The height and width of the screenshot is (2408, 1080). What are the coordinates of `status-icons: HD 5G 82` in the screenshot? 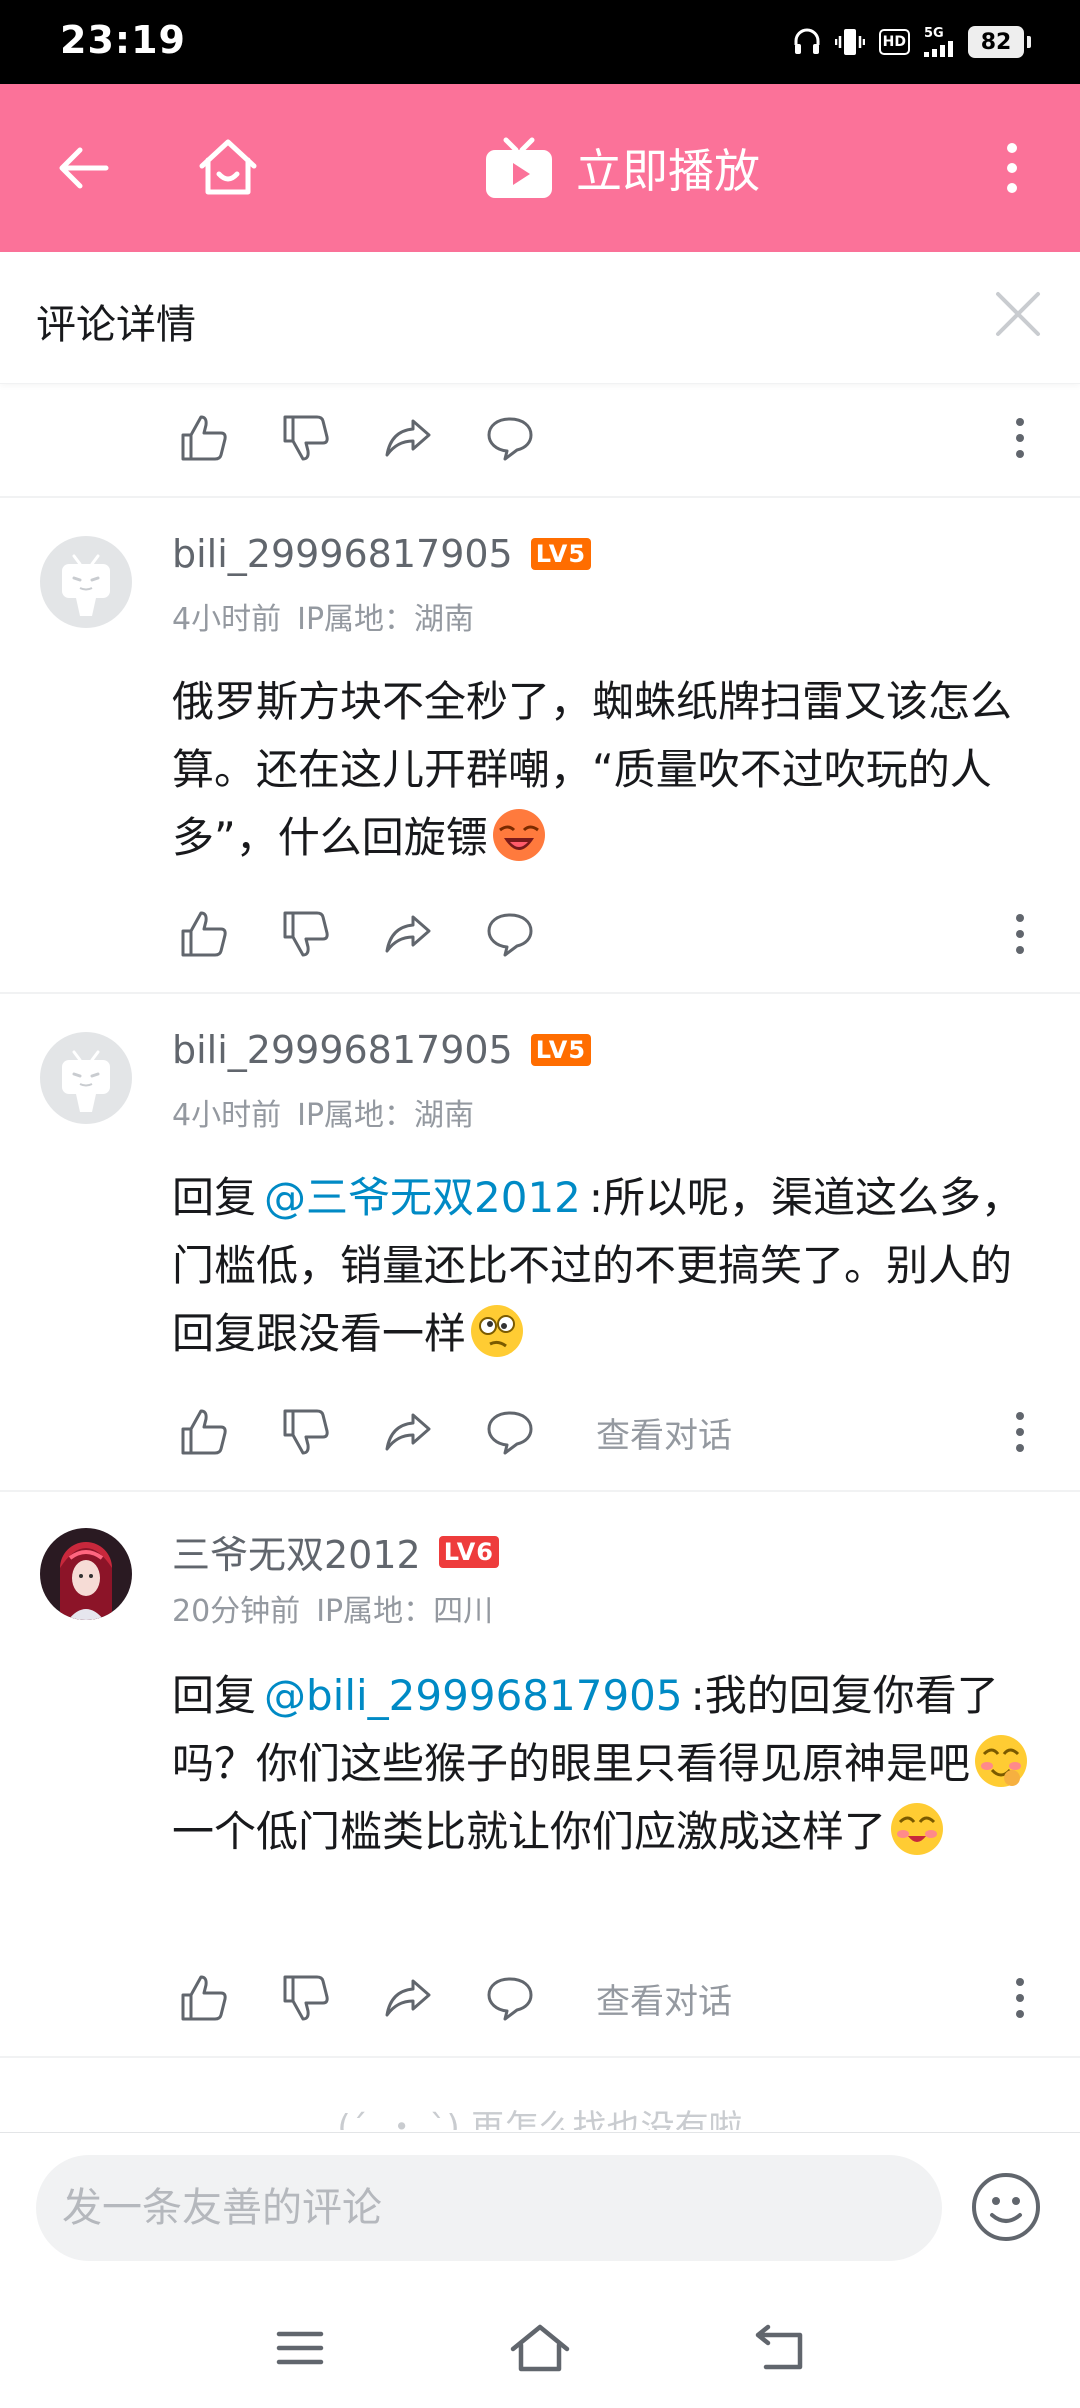 It's located at (912, 42).